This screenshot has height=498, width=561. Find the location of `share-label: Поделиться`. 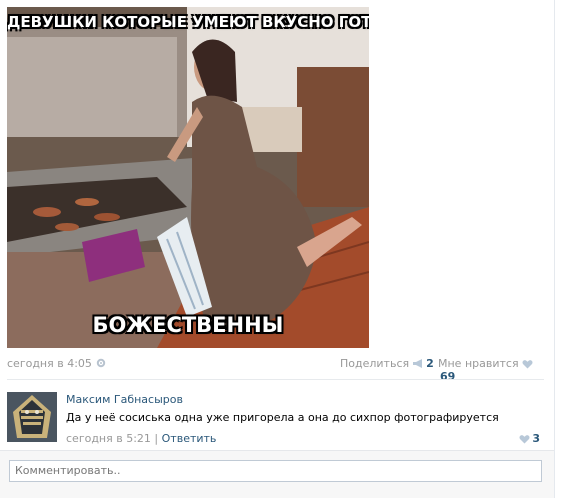

share-label: Поделиться is located at coordinates (375, 363).